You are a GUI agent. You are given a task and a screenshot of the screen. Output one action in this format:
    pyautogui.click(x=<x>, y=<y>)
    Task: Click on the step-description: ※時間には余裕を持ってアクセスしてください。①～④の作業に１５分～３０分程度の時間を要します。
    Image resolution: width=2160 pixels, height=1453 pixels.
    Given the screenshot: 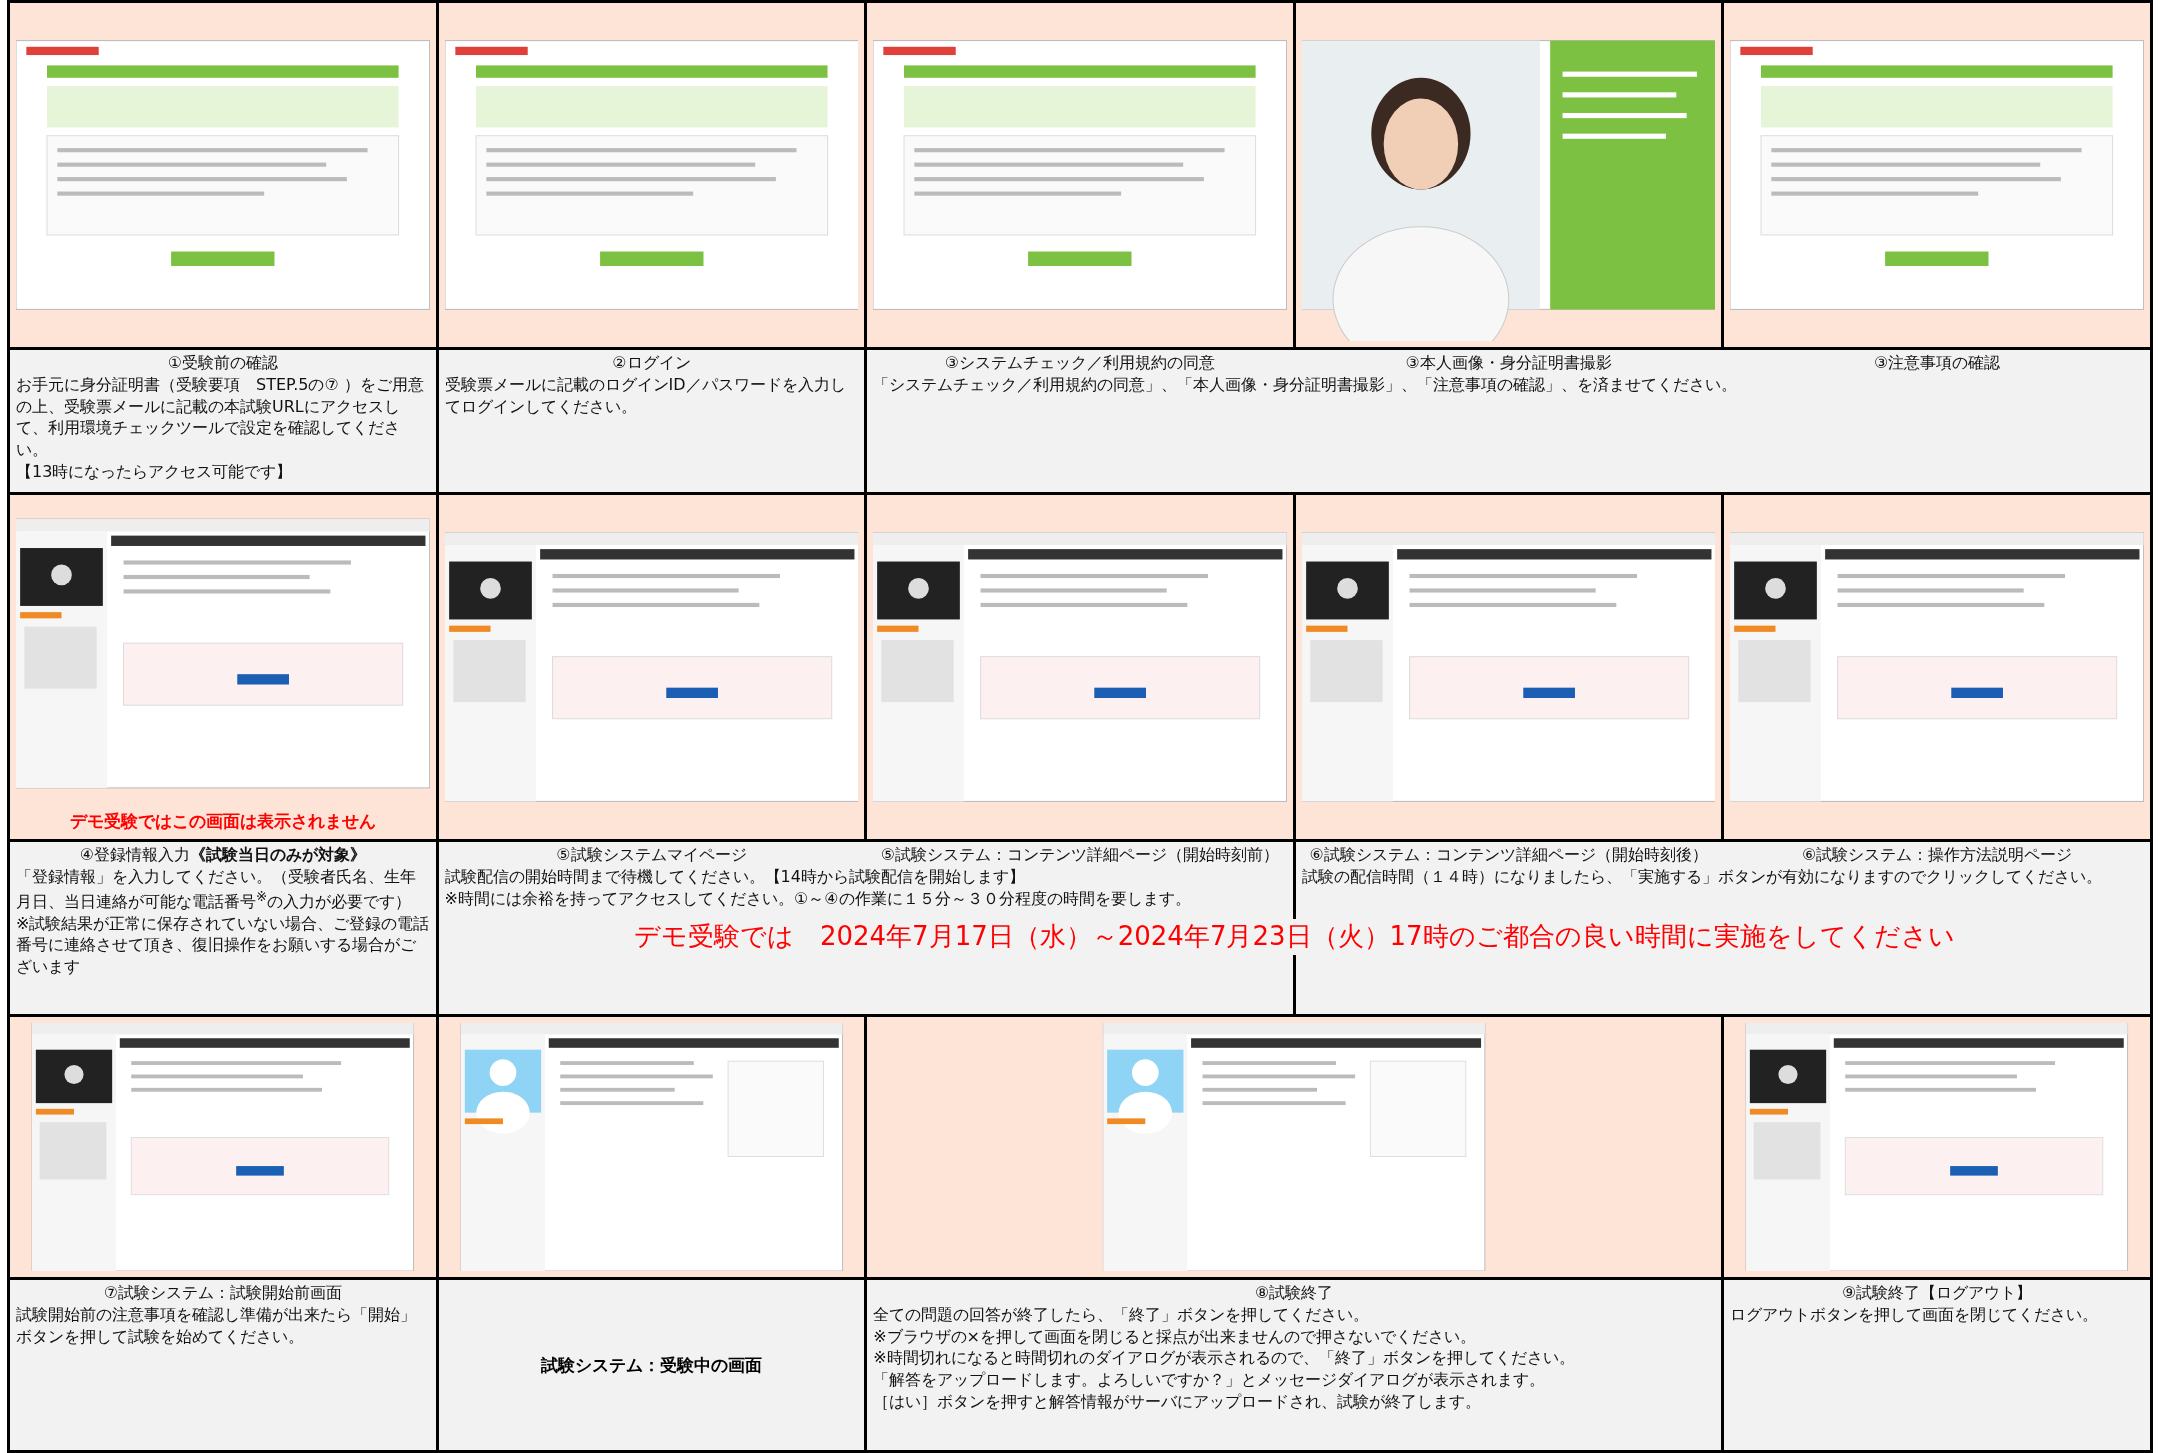 What is the action you would take?
    pyautogui.click(x=818, y=898)
    